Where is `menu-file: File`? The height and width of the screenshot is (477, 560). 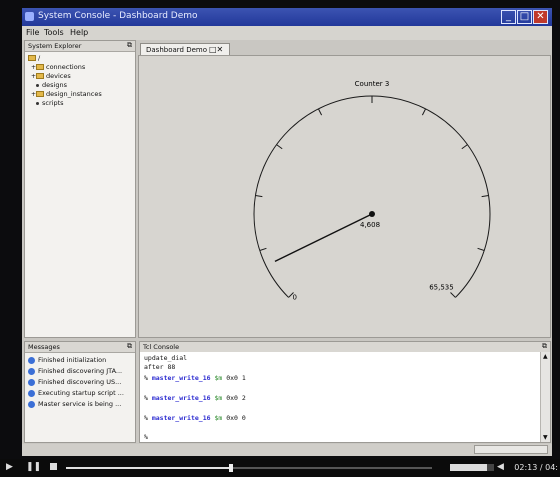
menu-file: File is located at coordinates (32, 32).